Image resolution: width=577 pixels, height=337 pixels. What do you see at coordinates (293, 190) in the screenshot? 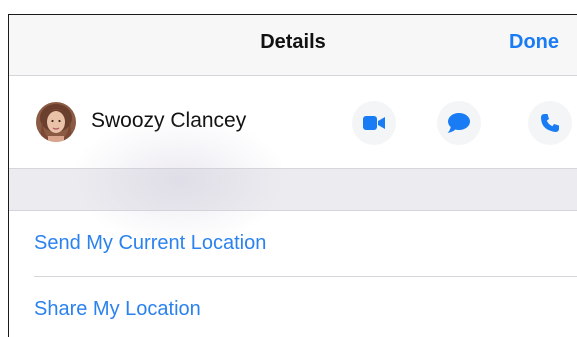
I see `section-spacer` at bounding box center [293, 190].